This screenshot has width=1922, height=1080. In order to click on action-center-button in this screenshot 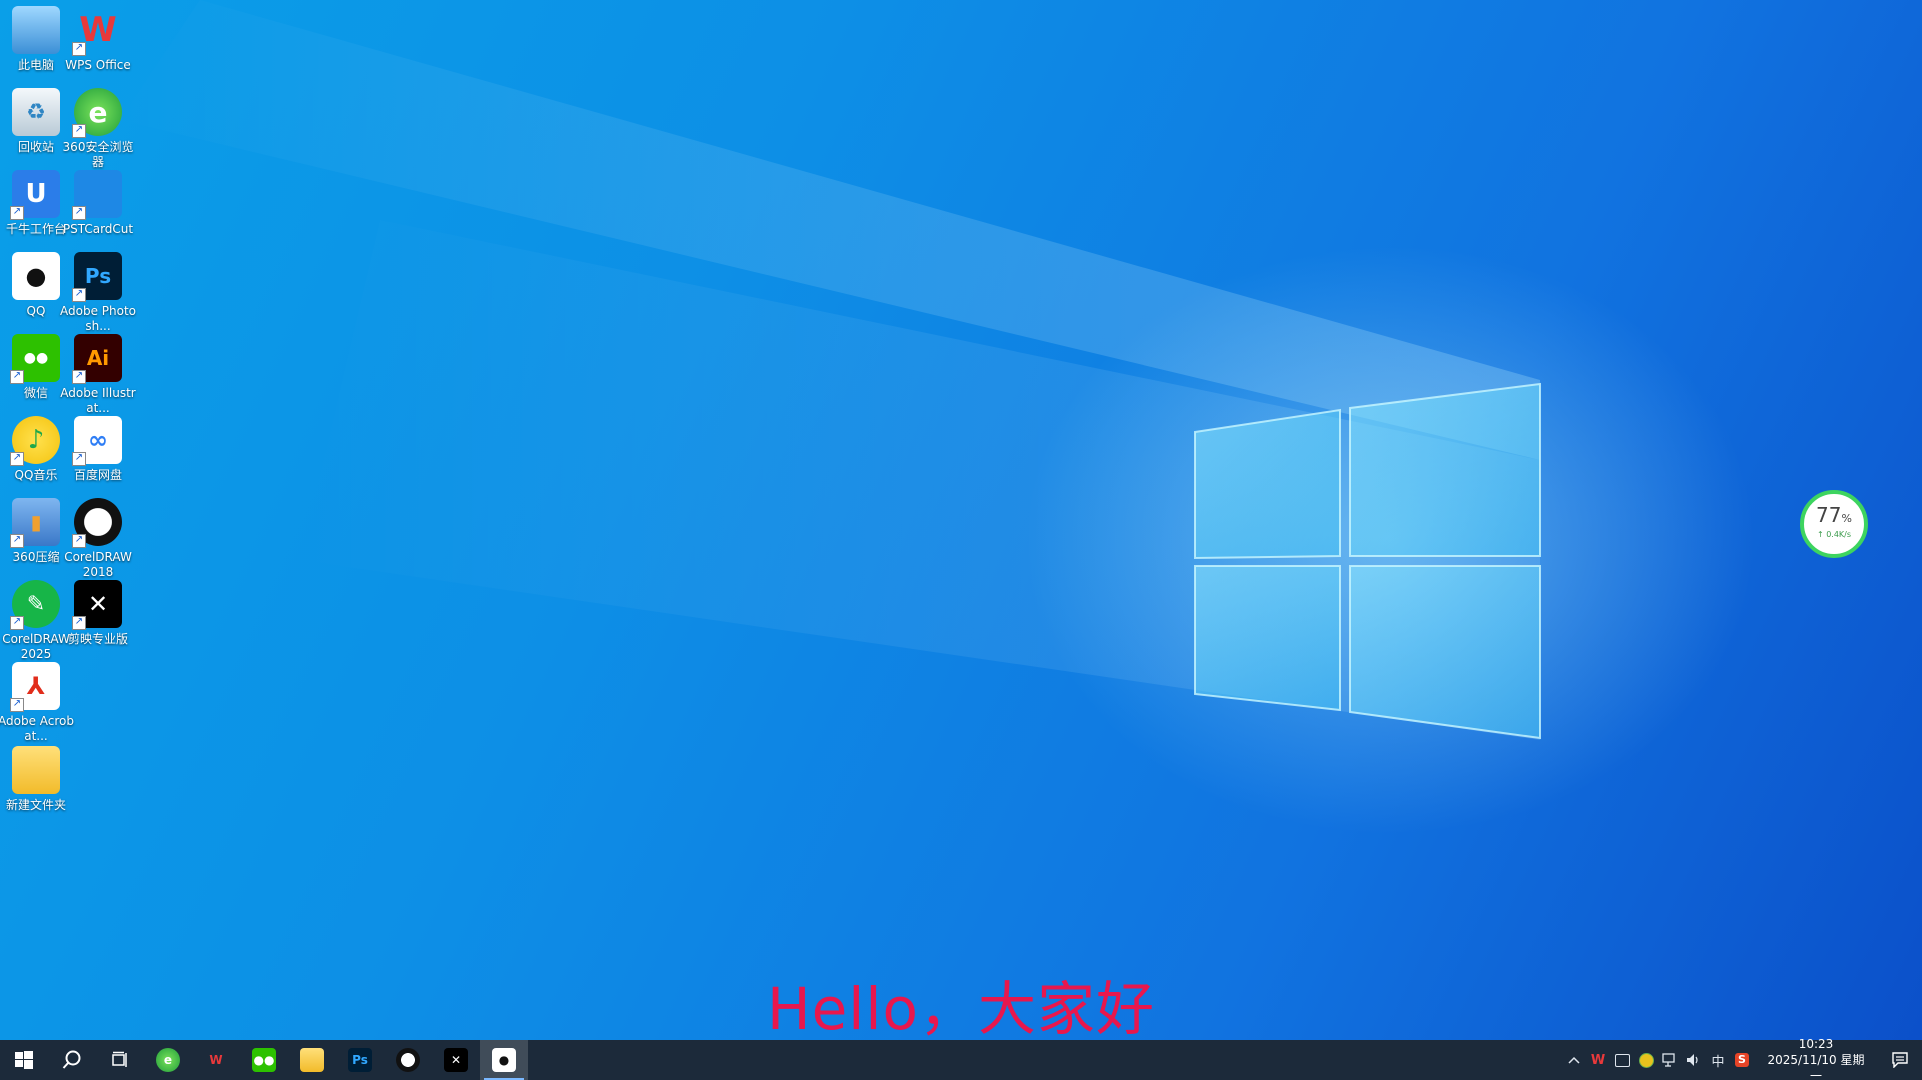, I will do `click(1900, 1060)`.